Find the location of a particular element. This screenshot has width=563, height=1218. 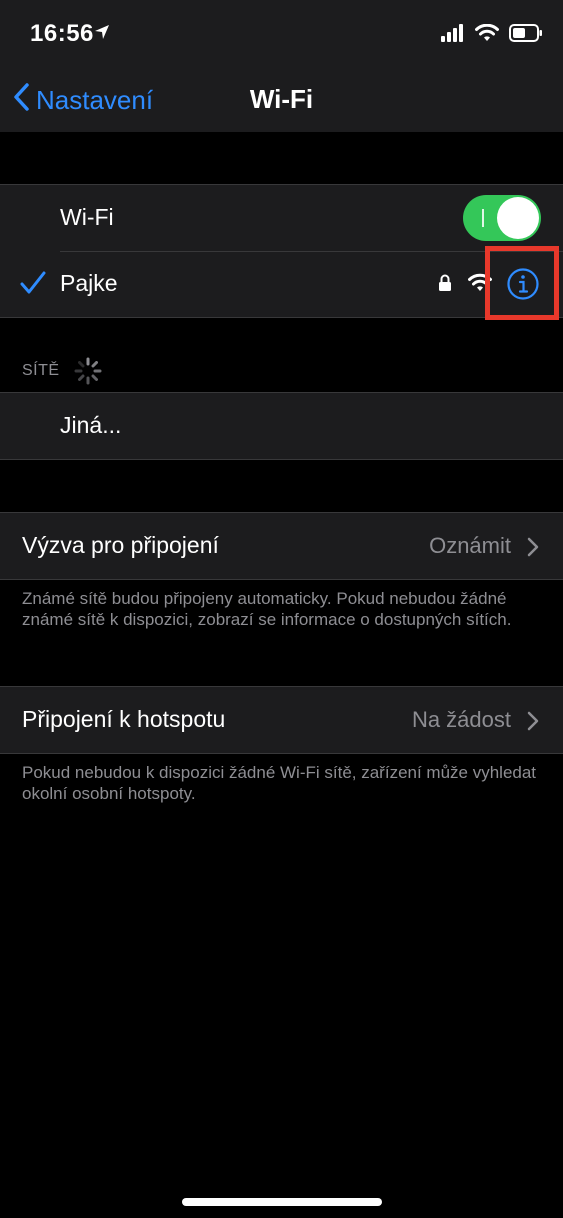

status-indicators is located at coordinates (492, 35).